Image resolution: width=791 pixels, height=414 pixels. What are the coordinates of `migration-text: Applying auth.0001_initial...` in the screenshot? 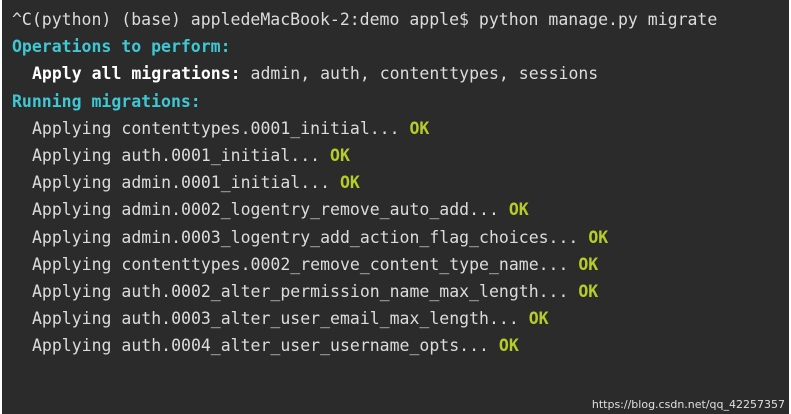 It's located at (176, 155).